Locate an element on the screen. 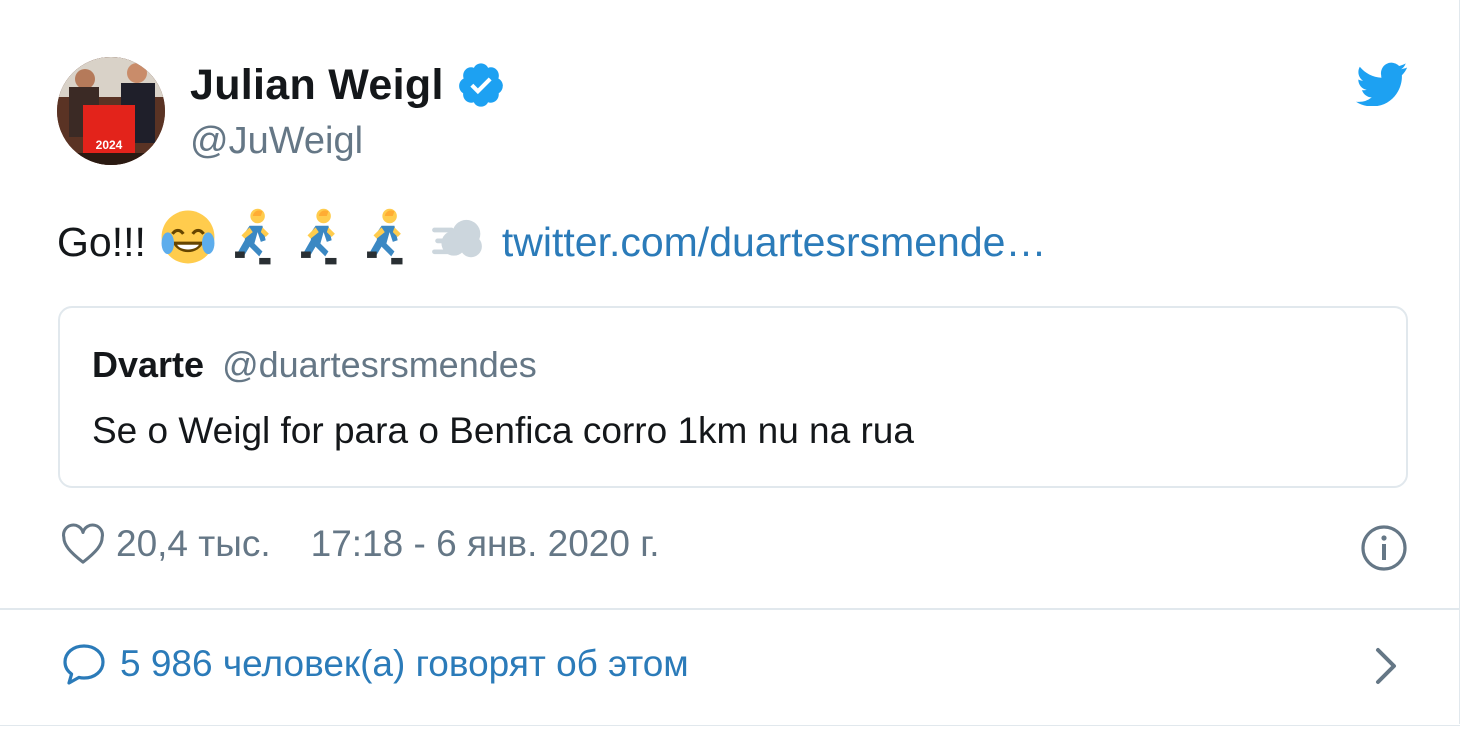 The image size is (1460, 734). heart-icon is located at coordinates (83, 543).